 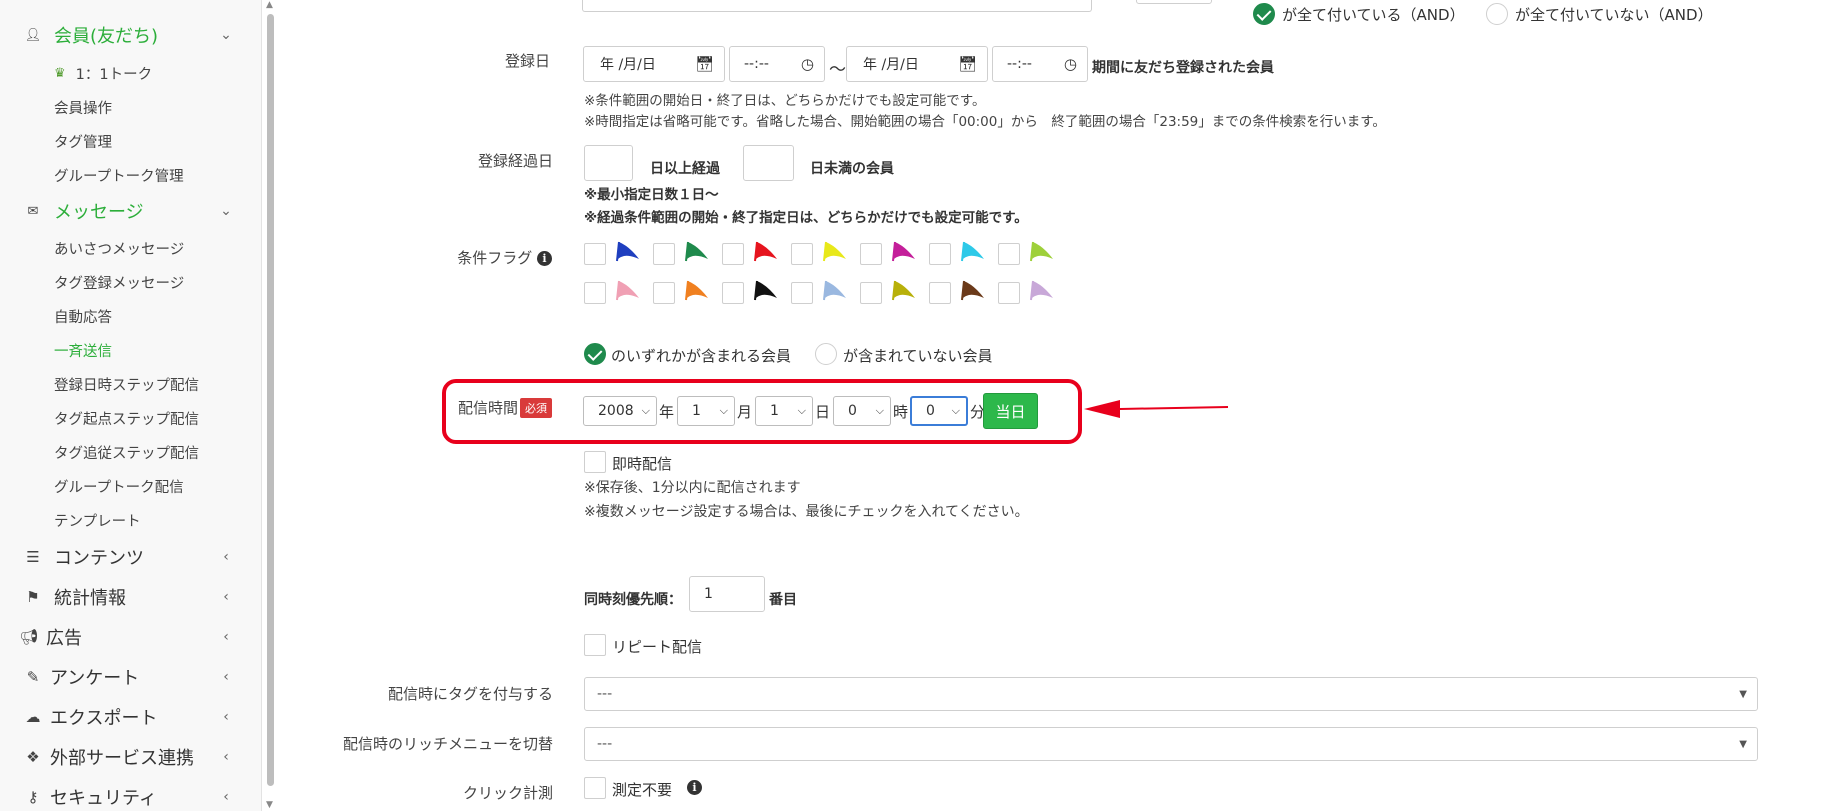 I want to click on sidebar-section-statistics: ⚑ 統計情報 ‹, so click(x=125, y=597).